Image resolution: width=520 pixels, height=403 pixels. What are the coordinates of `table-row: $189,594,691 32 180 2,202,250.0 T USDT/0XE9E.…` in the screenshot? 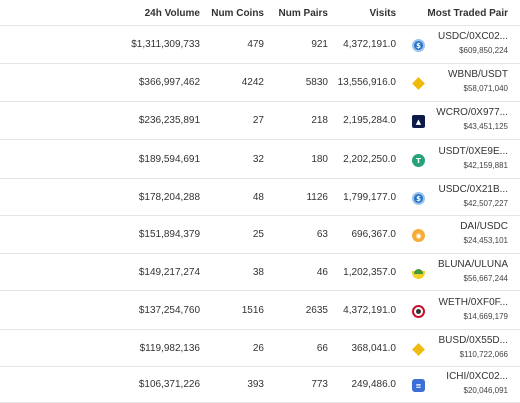 It's located at (260, 159).